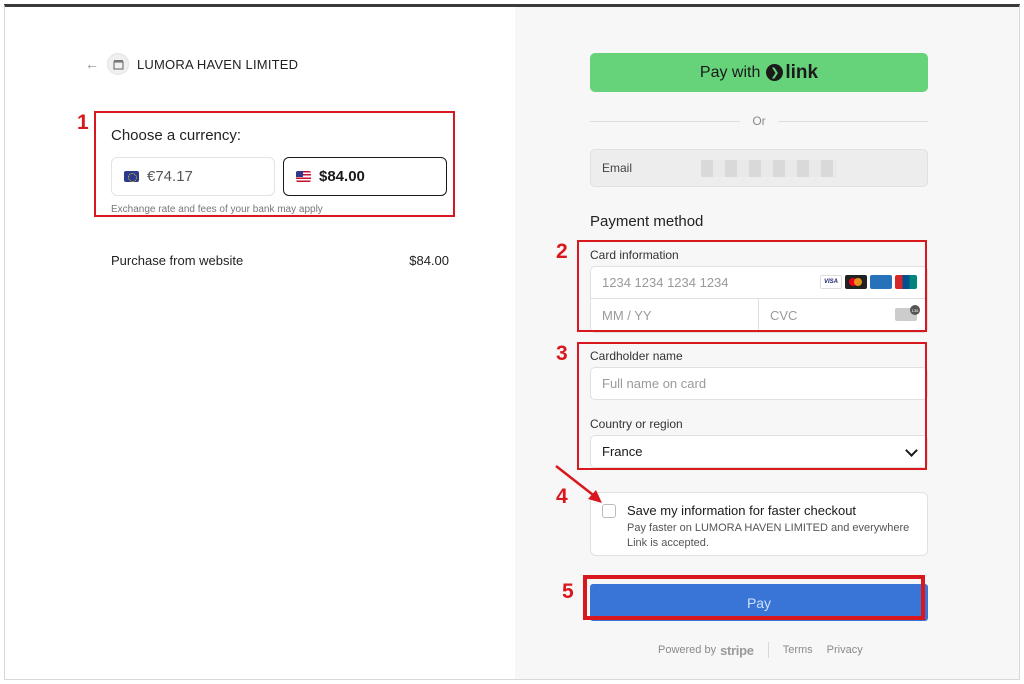 The width and height of the screenshot is (1024, 684). What do you see at coordinates (218, 64) in the screenshot?
I see `merchant-name: LUMORA HAVEN LIMITED` at bounding box center [218, 64].